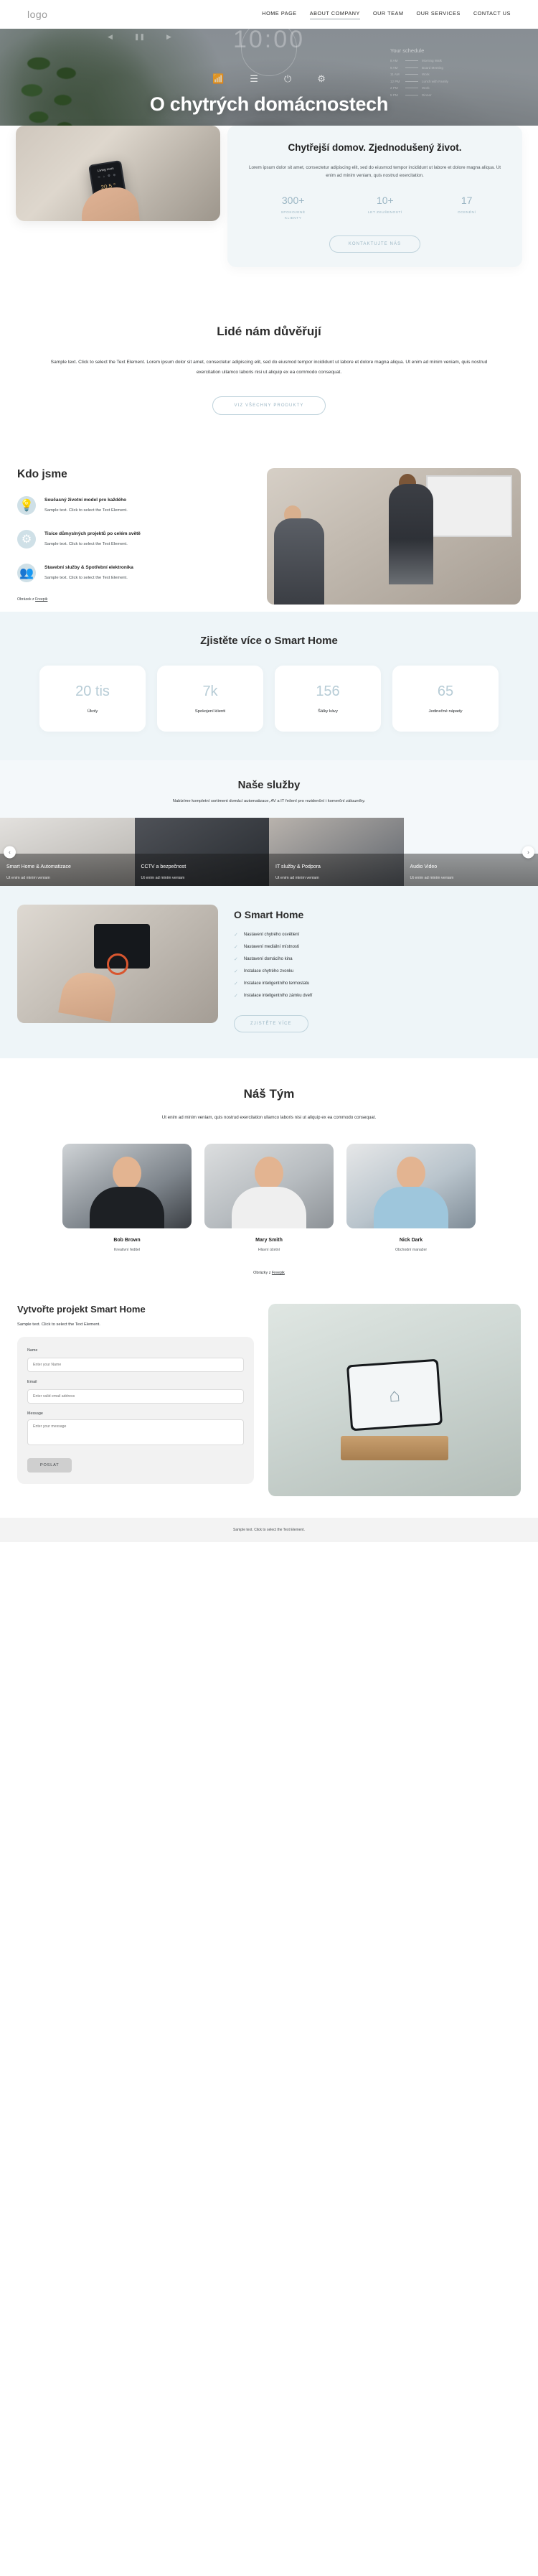  I want to click on contact-us-button: KONTAKTUJTE NÁS, so click(375, 244).